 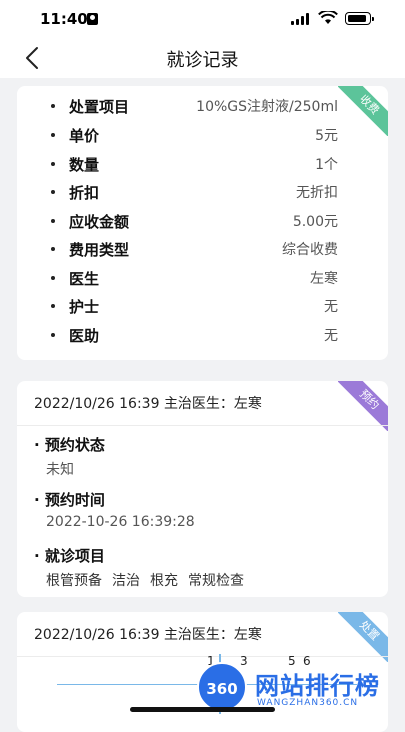 I want to click on kv-value: 5元, so click(x=326, y=136).